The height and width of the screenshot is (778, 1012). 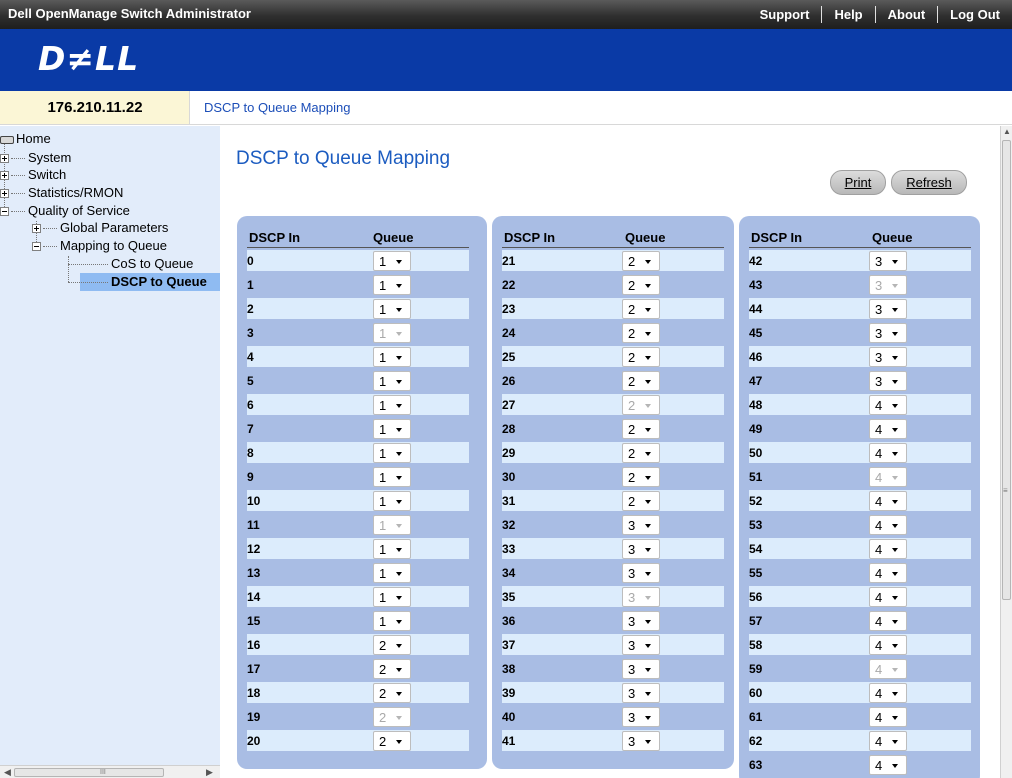 I want to click on scroll-right-icon: ▶, so click(x=209, y=772).